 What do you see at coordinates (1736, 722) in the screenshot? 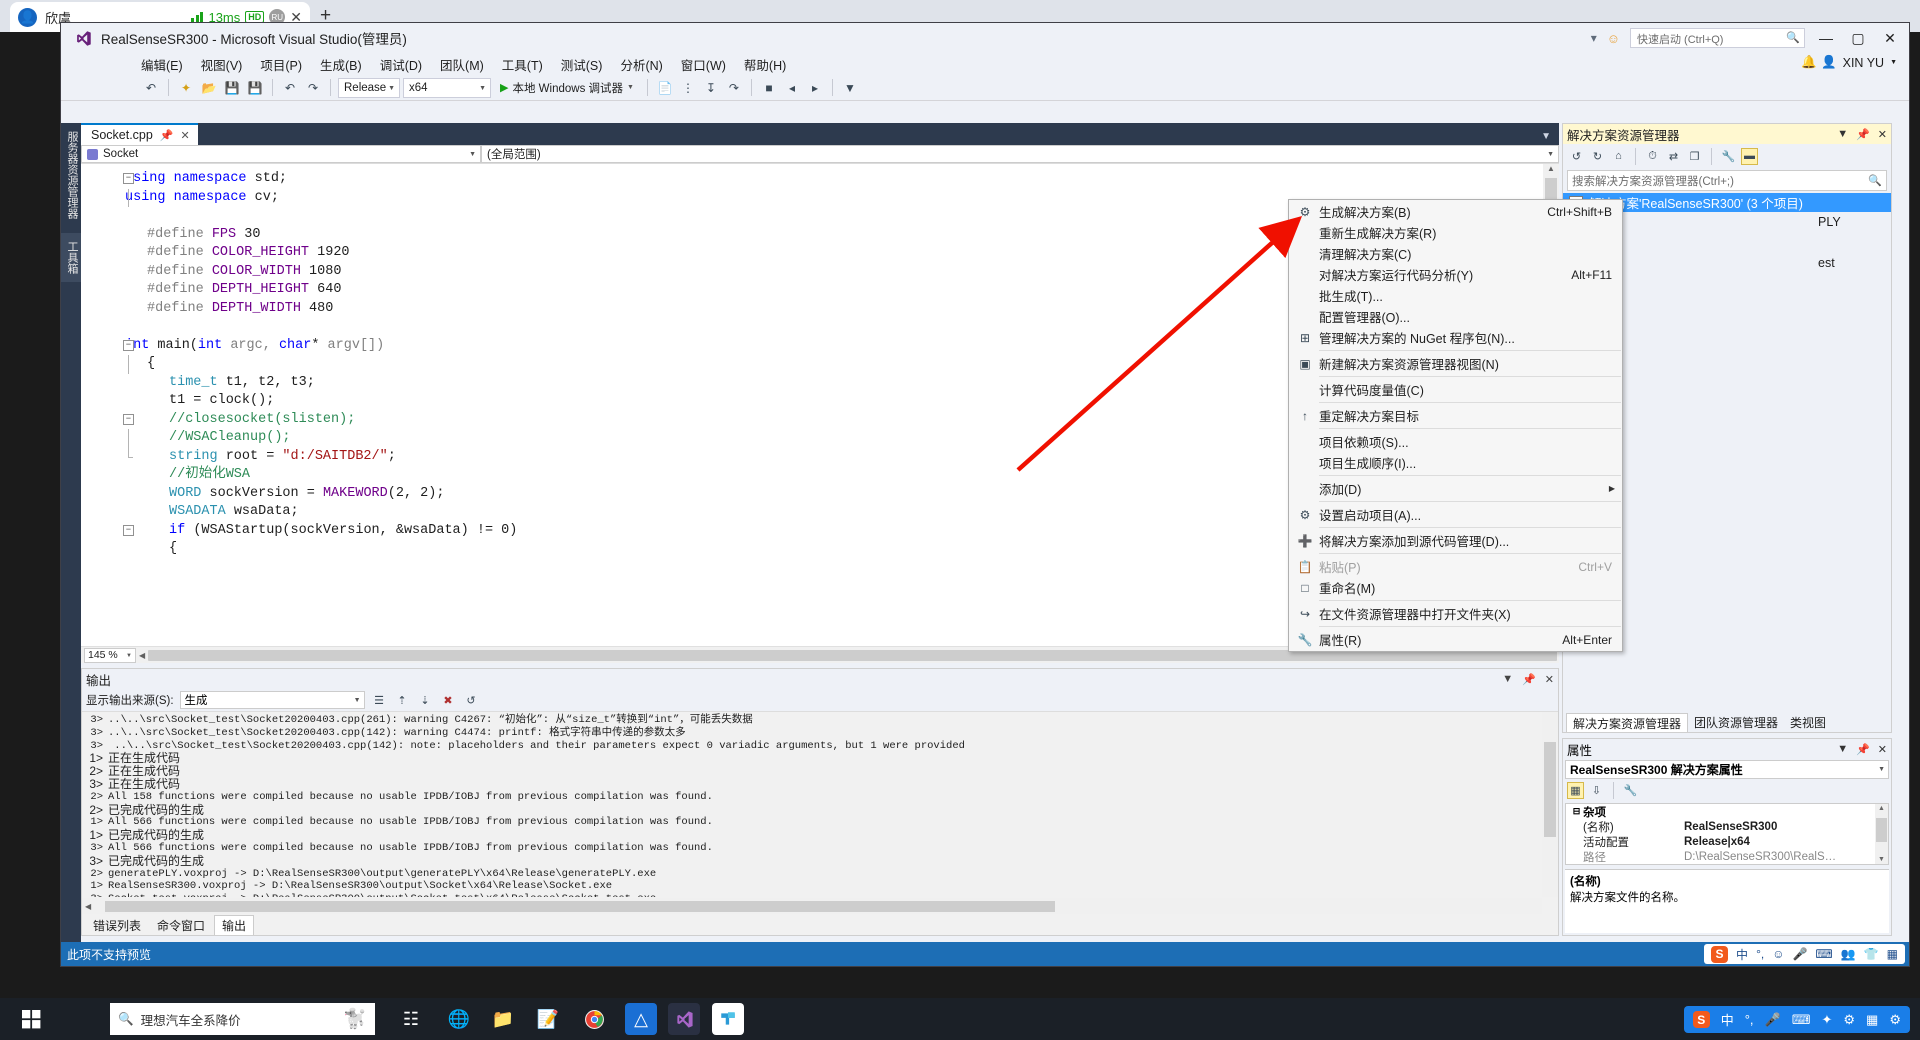
I see `solution-tab-1: 团队资源管理器` at bounding box center [1736, 722].